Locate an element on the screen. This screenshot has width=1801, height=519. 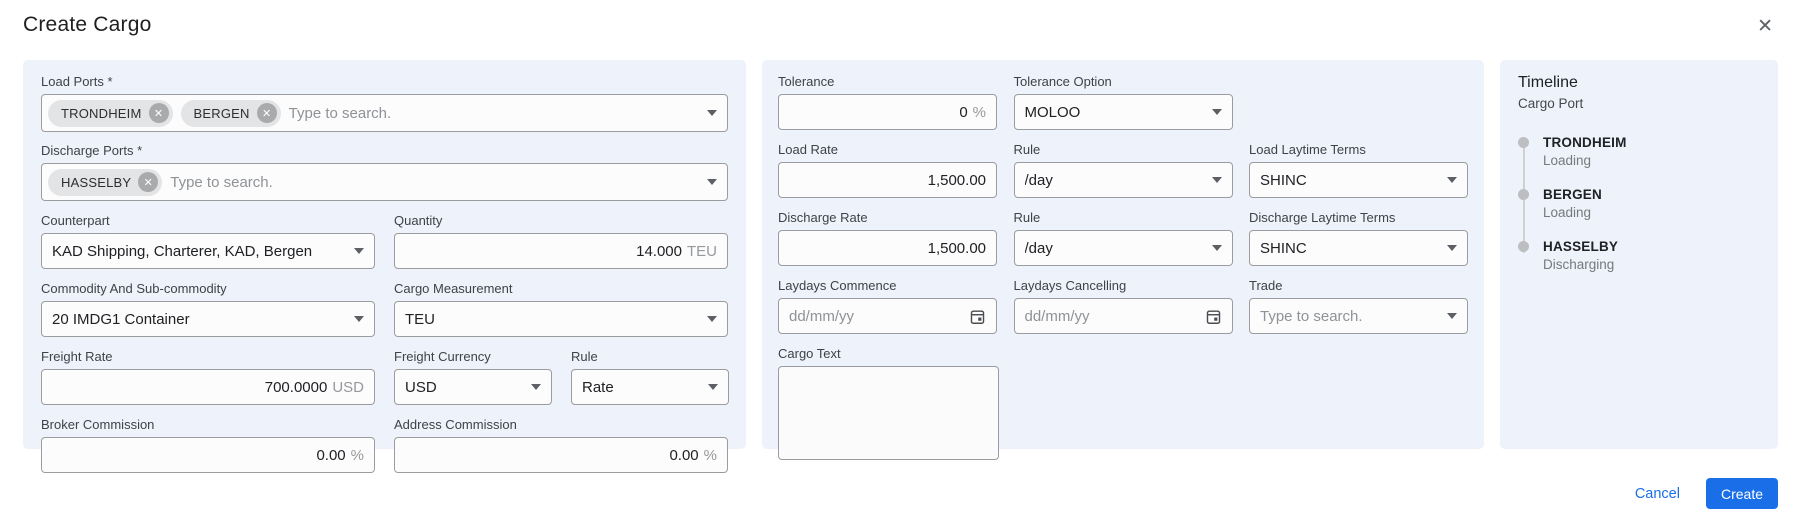
laydays-cancelling-field is located at coordinates (1123, 316).